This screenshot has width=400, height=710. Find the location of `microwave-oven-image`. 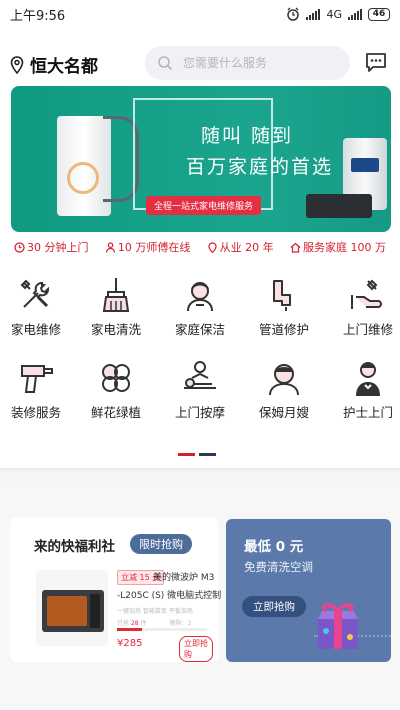

microwave-oven-image is located at coordinates (72, 608).